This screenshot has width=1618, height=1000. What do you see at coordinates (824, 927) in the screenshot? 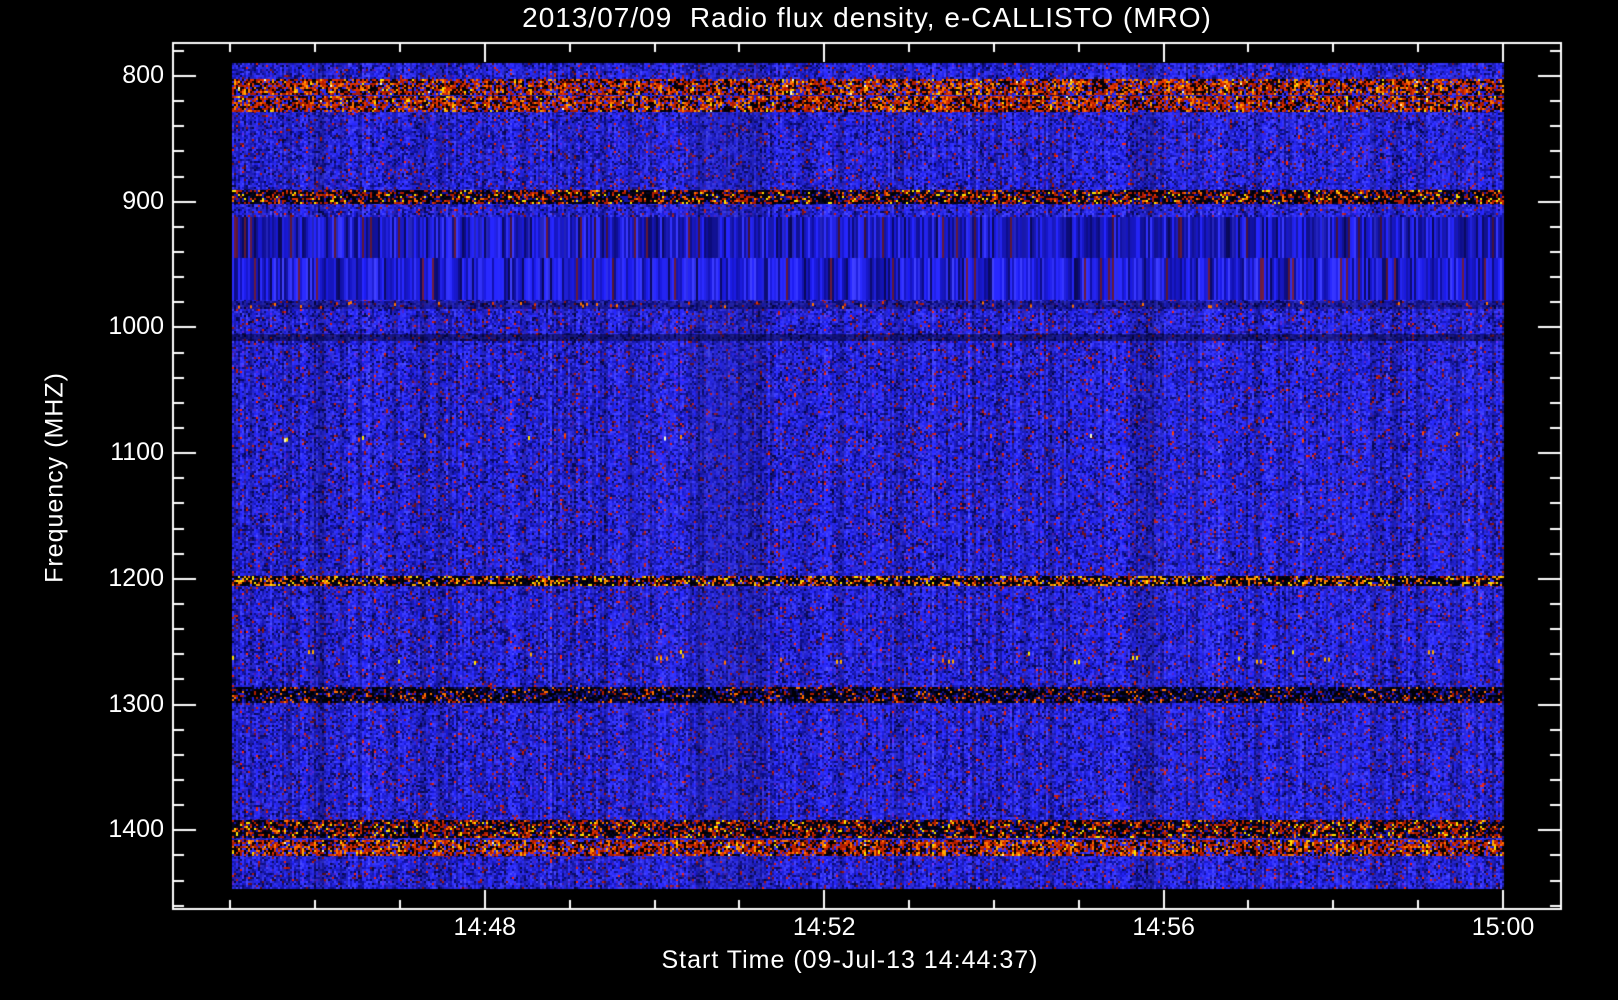
I see `x-tick-label: 14:52` at bounding box center [824, 927].